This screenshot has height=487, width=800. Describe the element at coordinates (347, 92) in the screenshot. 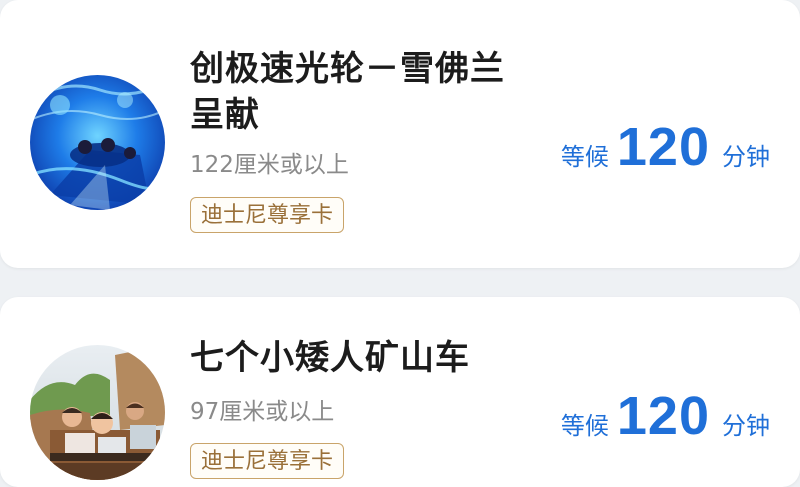

I see `attraction-title: 创极速光轮－雪佛兰呈献` at that location.